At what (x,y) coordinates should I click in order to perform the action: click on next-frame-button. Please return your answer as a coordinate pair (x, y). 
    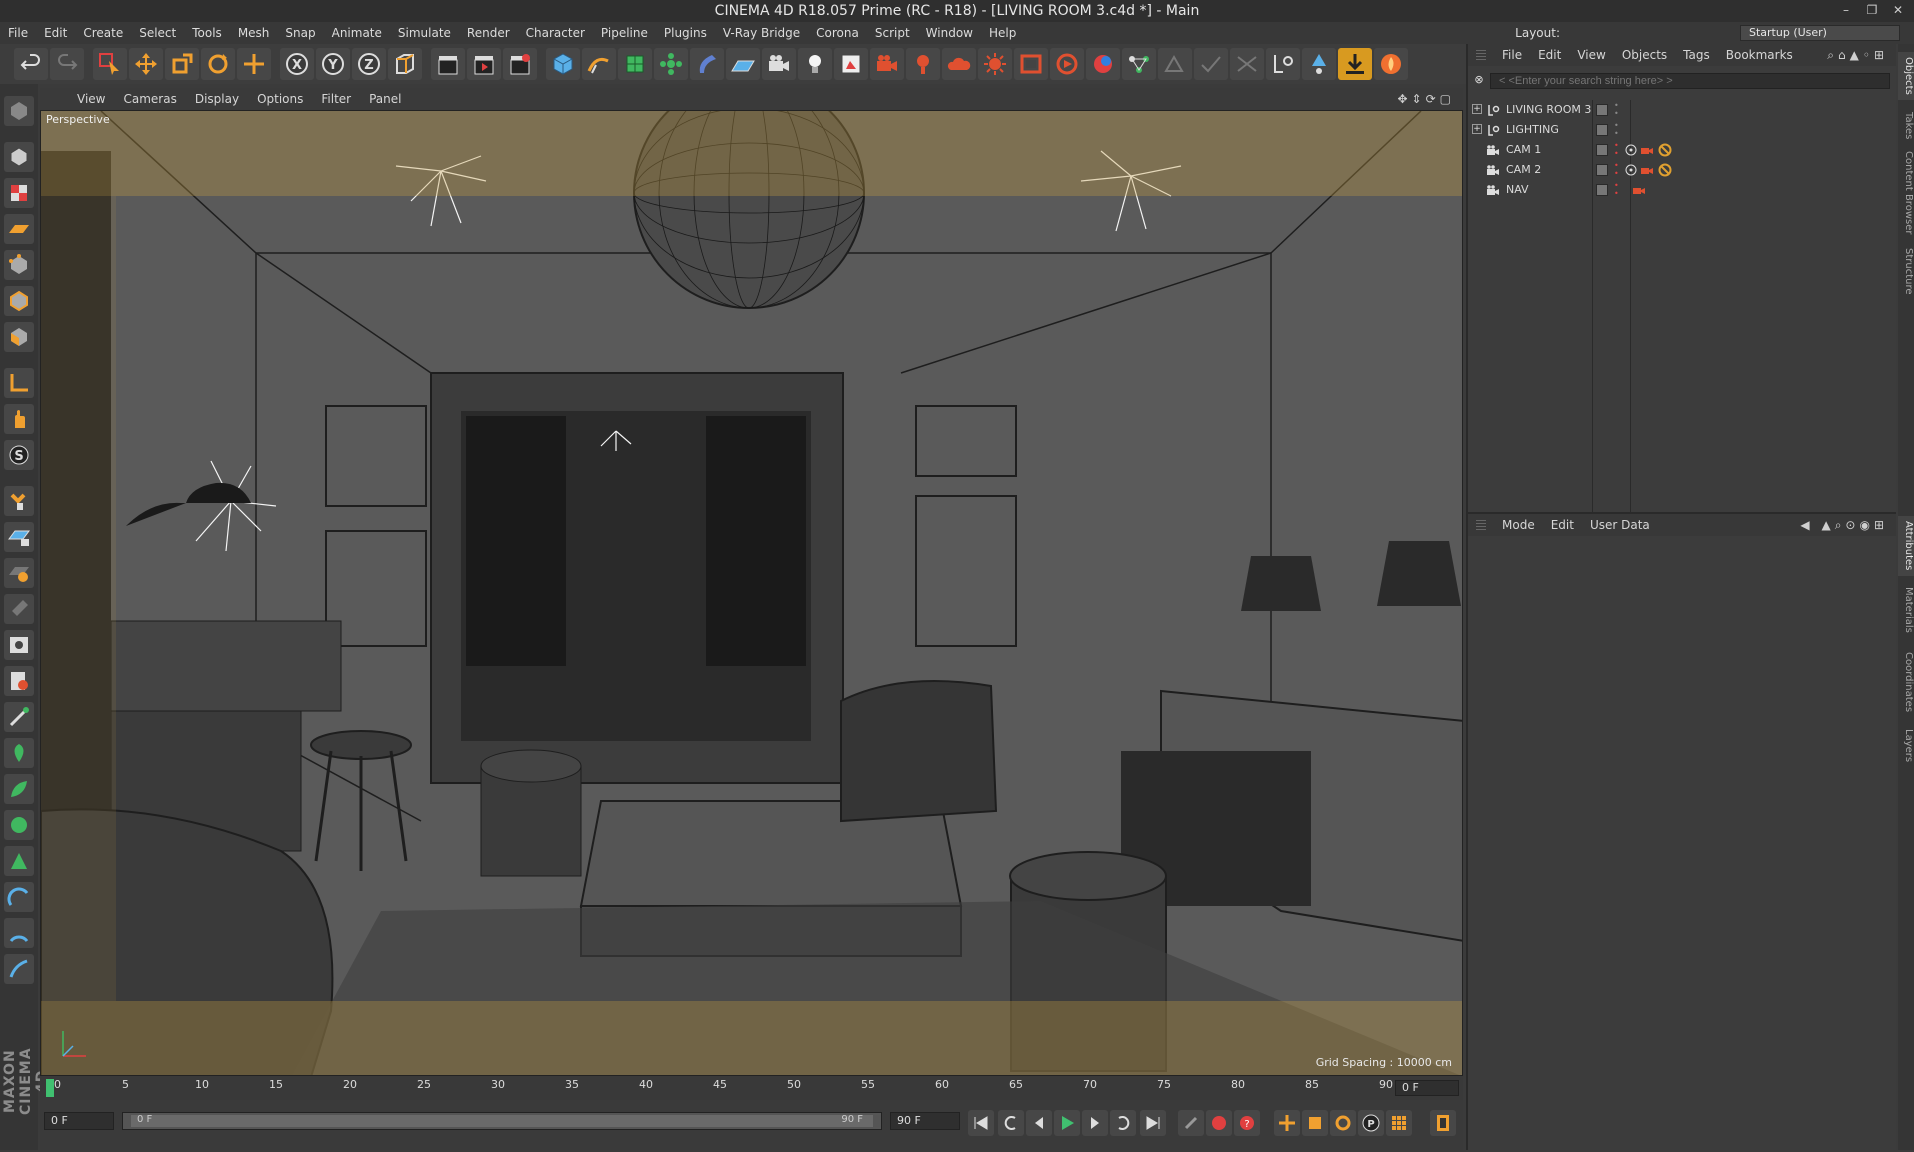
    Looking at the image, I should click on (1095, 1123).